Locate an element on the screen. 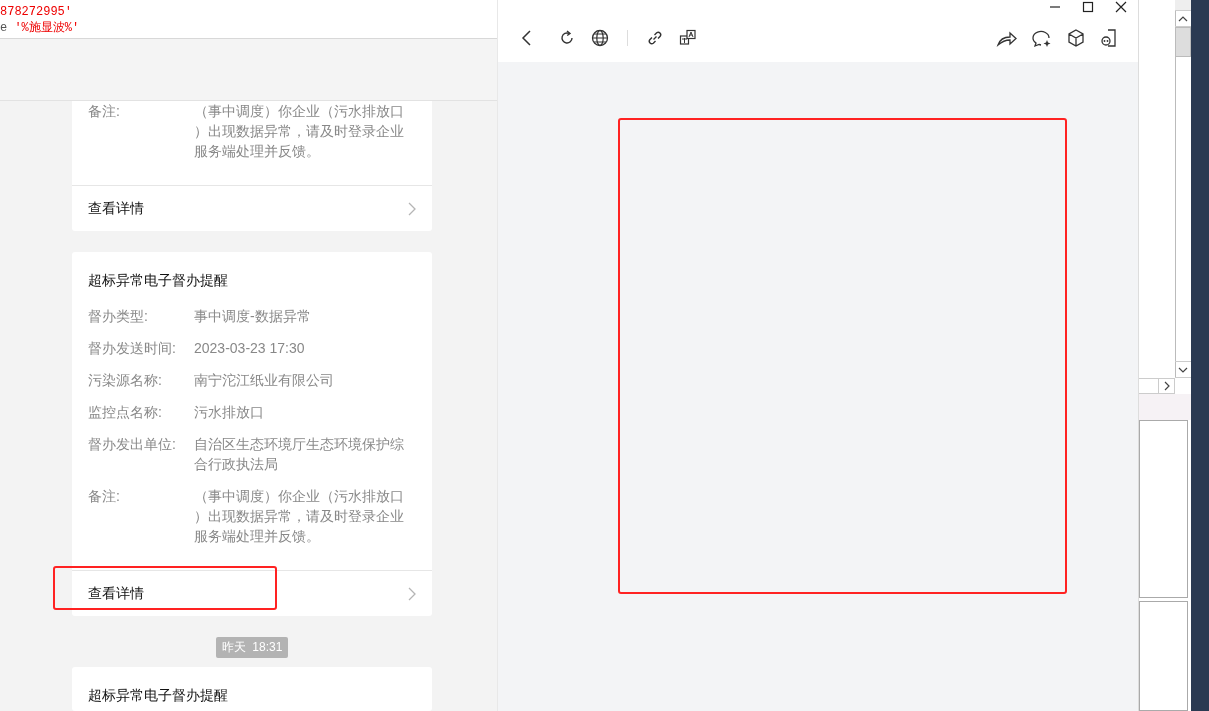 This screenshot has height=711, width=1209. chevron-down-icon is located at coordinates (1183, 369).